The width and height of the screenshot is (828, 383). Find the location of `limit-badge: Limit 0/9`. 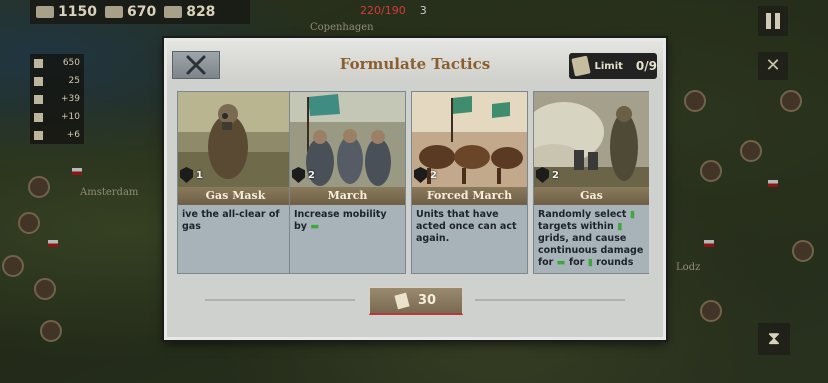

limit-badge: Limit 0/9 is located at coordinates (613, 66).